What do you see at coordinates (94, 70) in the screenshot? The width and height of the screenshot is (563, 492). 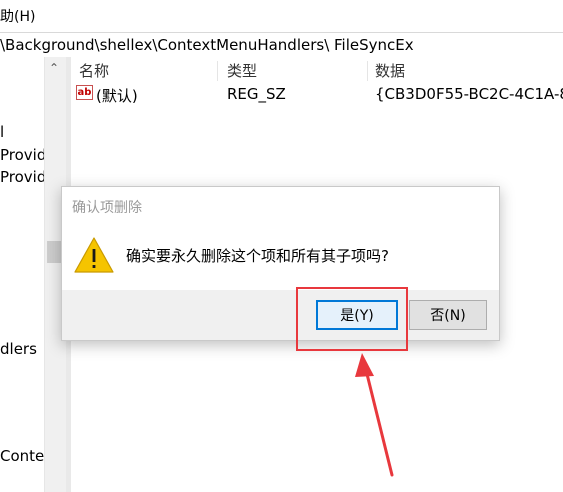 I see `column-header-name: 名称` at bounding box center [94, 70].